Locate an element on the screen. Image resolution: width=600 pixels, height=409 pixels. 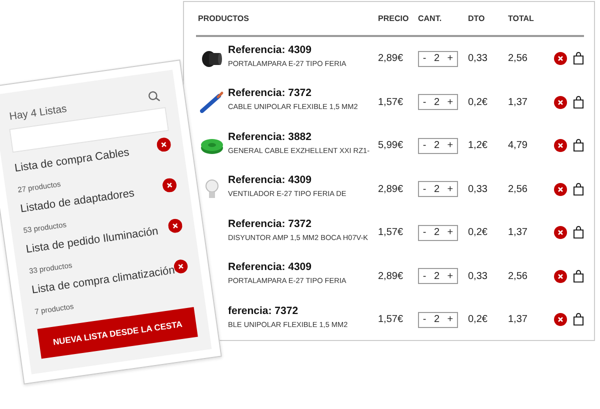
list-name: Lista de compra Cables is located at coordinates (72, 160).